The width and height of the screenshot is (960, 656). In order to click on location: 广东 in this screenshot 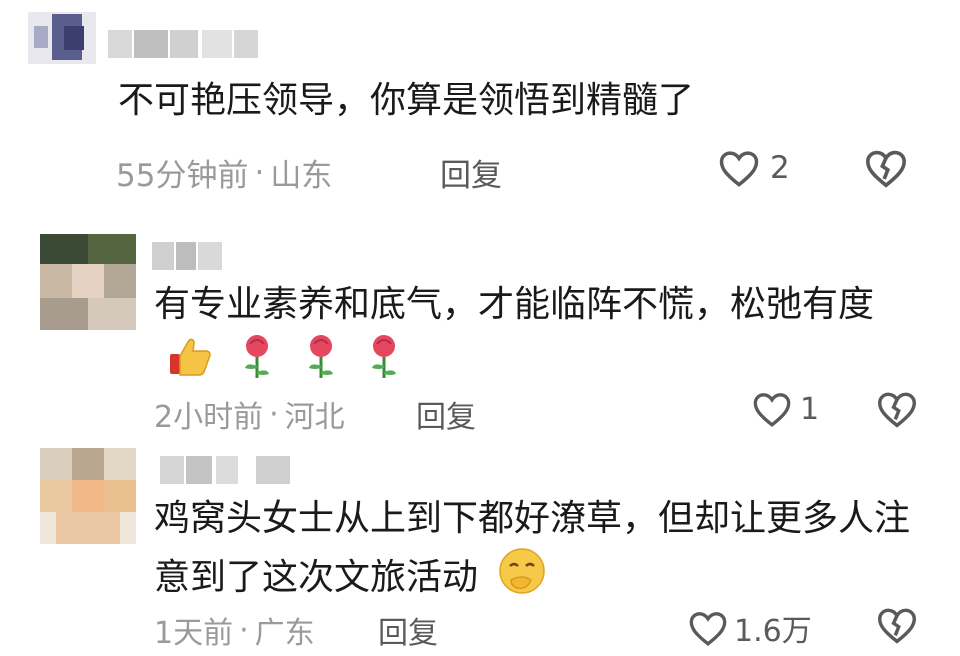, I will do `click(284, 633)`.